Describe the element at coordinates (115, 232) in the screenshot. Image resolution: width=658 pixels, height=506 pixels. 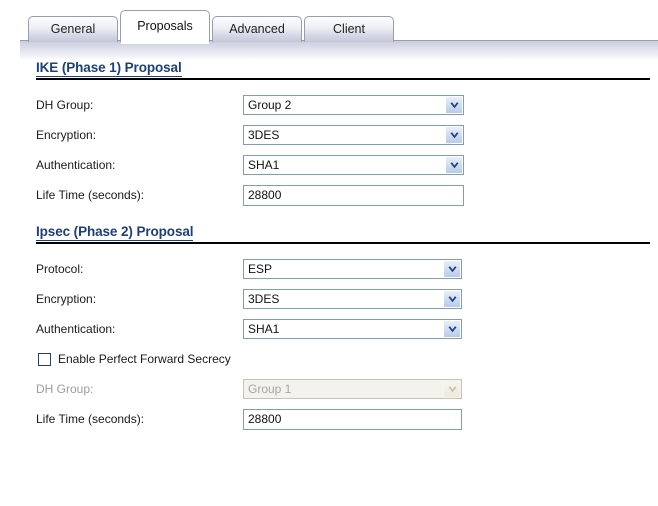
I see `ipsec-phase2-title-text: Ipsec (Phase 2) Proposal` at that location.